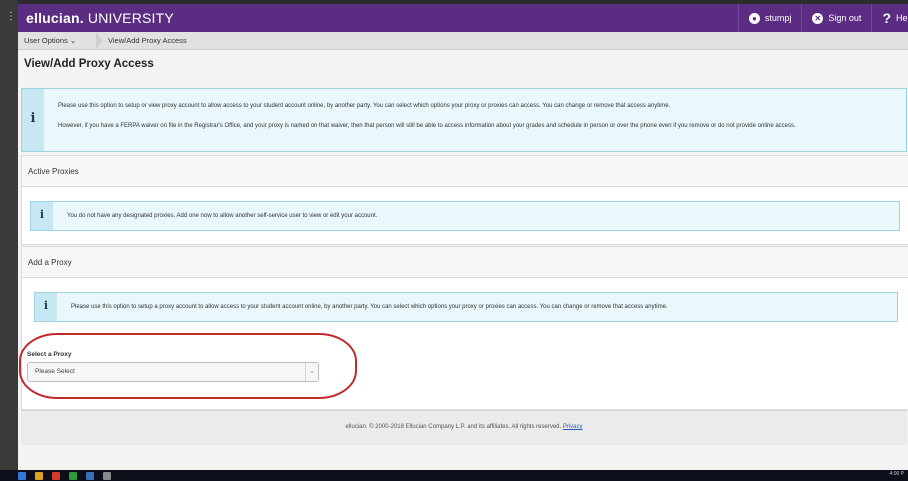  Describe the element at coordinates (99, 40) in the screenshot. I see `breadcrumb-separator` at that location.